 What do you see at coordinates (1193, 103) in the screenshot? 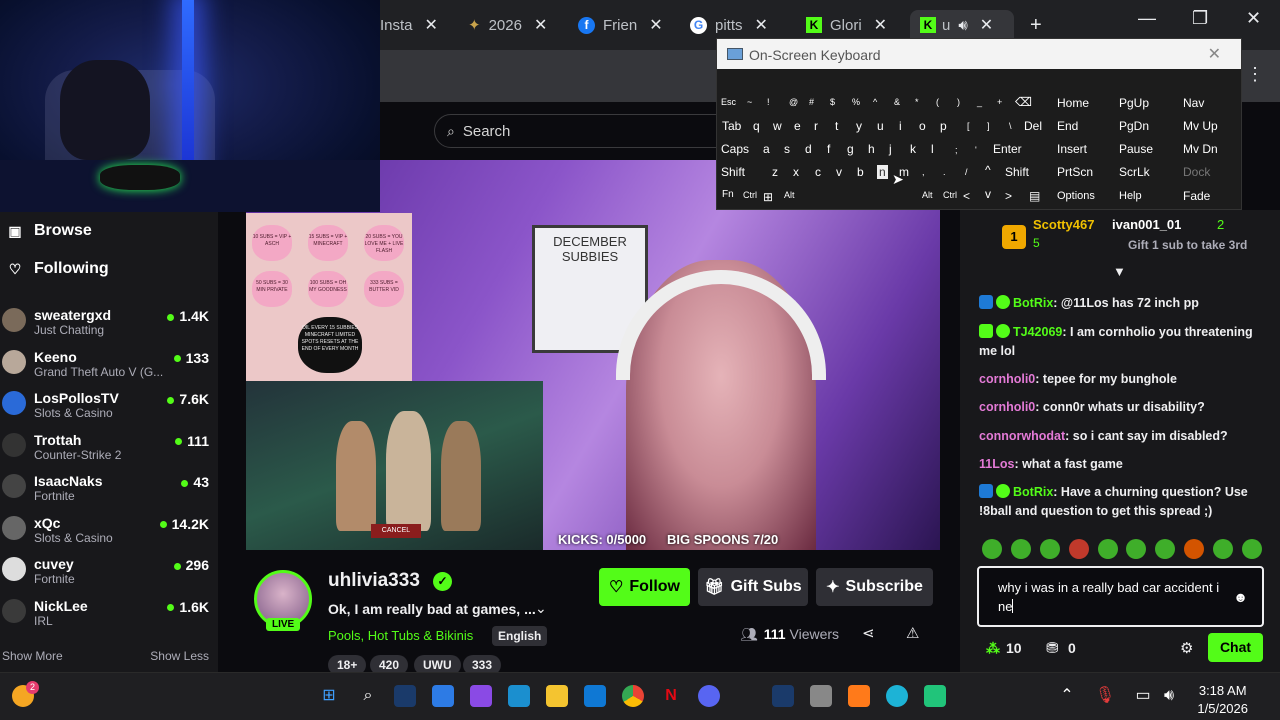
I see `osk-key: Nav` at bounding box center [1193, 103].